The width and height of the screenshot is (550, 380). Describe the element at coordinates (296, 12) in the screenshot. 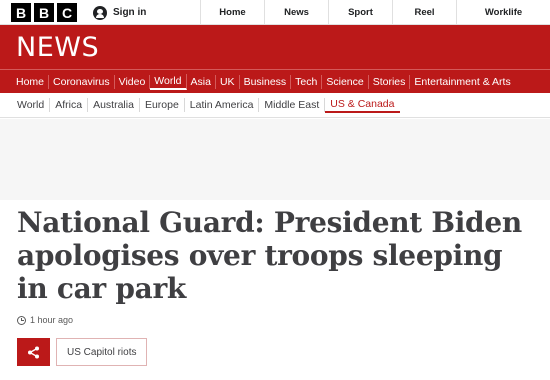

I see `global-nav-news: News` at that location.